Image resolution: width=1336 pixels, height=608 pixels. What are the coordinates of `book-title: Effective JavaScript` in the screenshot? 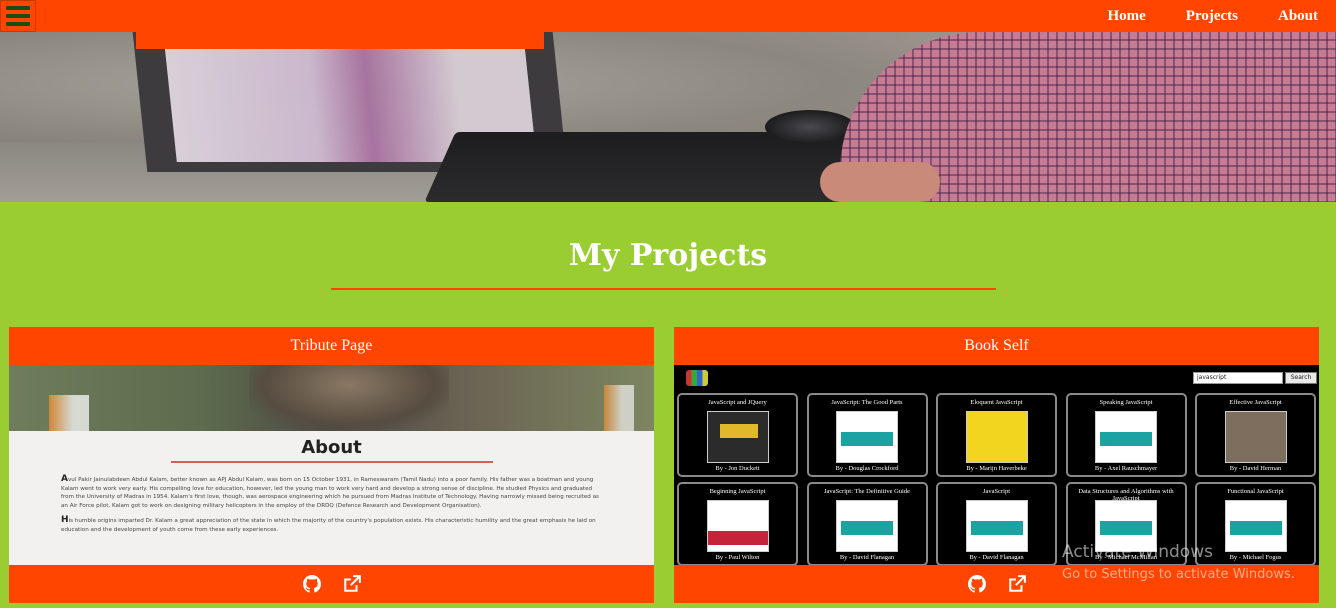 It's located at (1255, 402).